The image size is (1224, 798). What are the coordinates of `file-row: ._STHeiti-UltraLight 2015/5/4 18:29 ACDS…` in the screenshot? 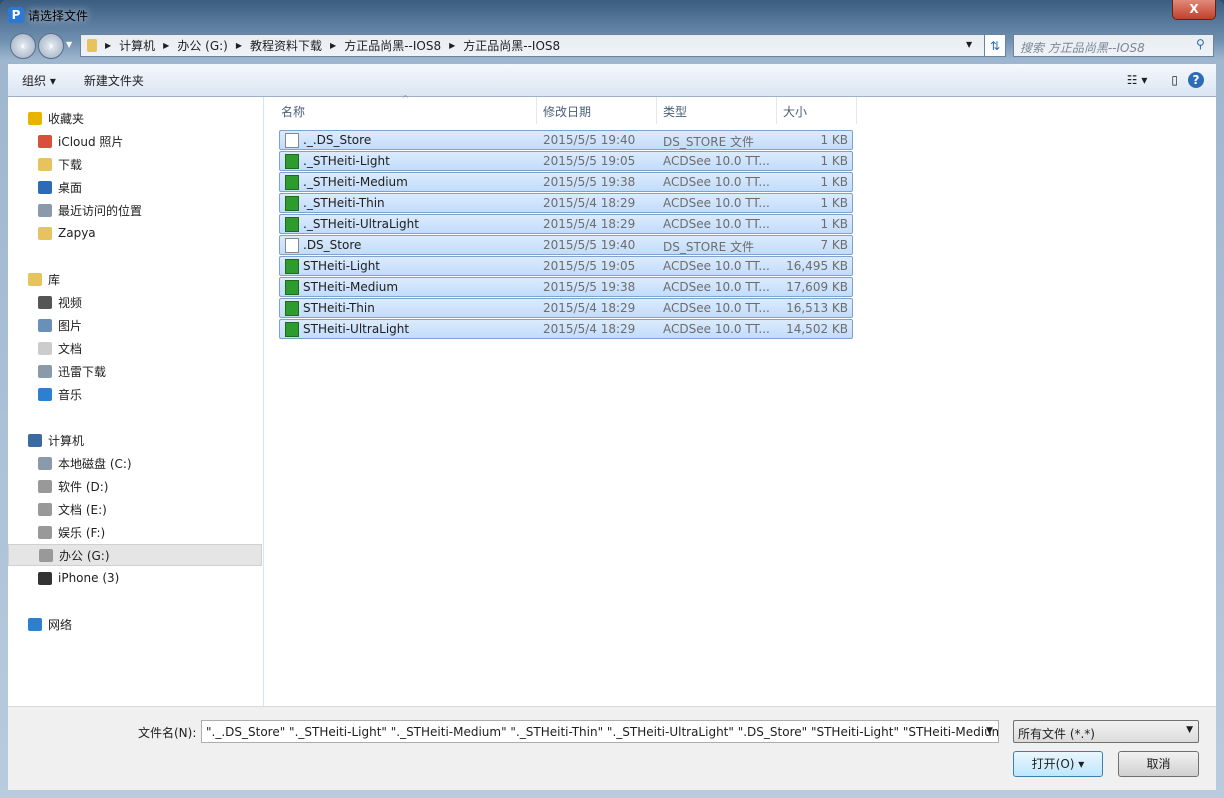 It's located at (566, 224).